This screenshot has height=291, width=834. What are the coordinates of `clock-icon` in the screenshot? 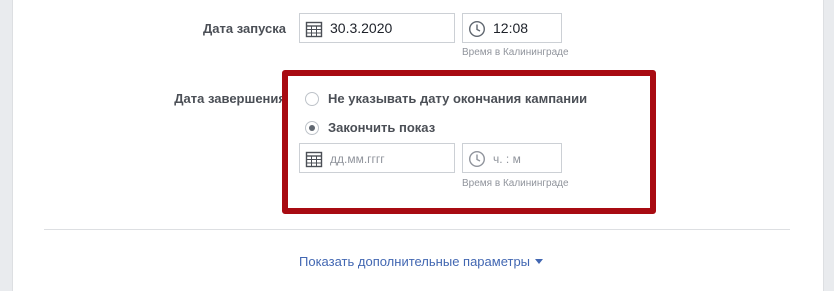 It's located at (477, 29).